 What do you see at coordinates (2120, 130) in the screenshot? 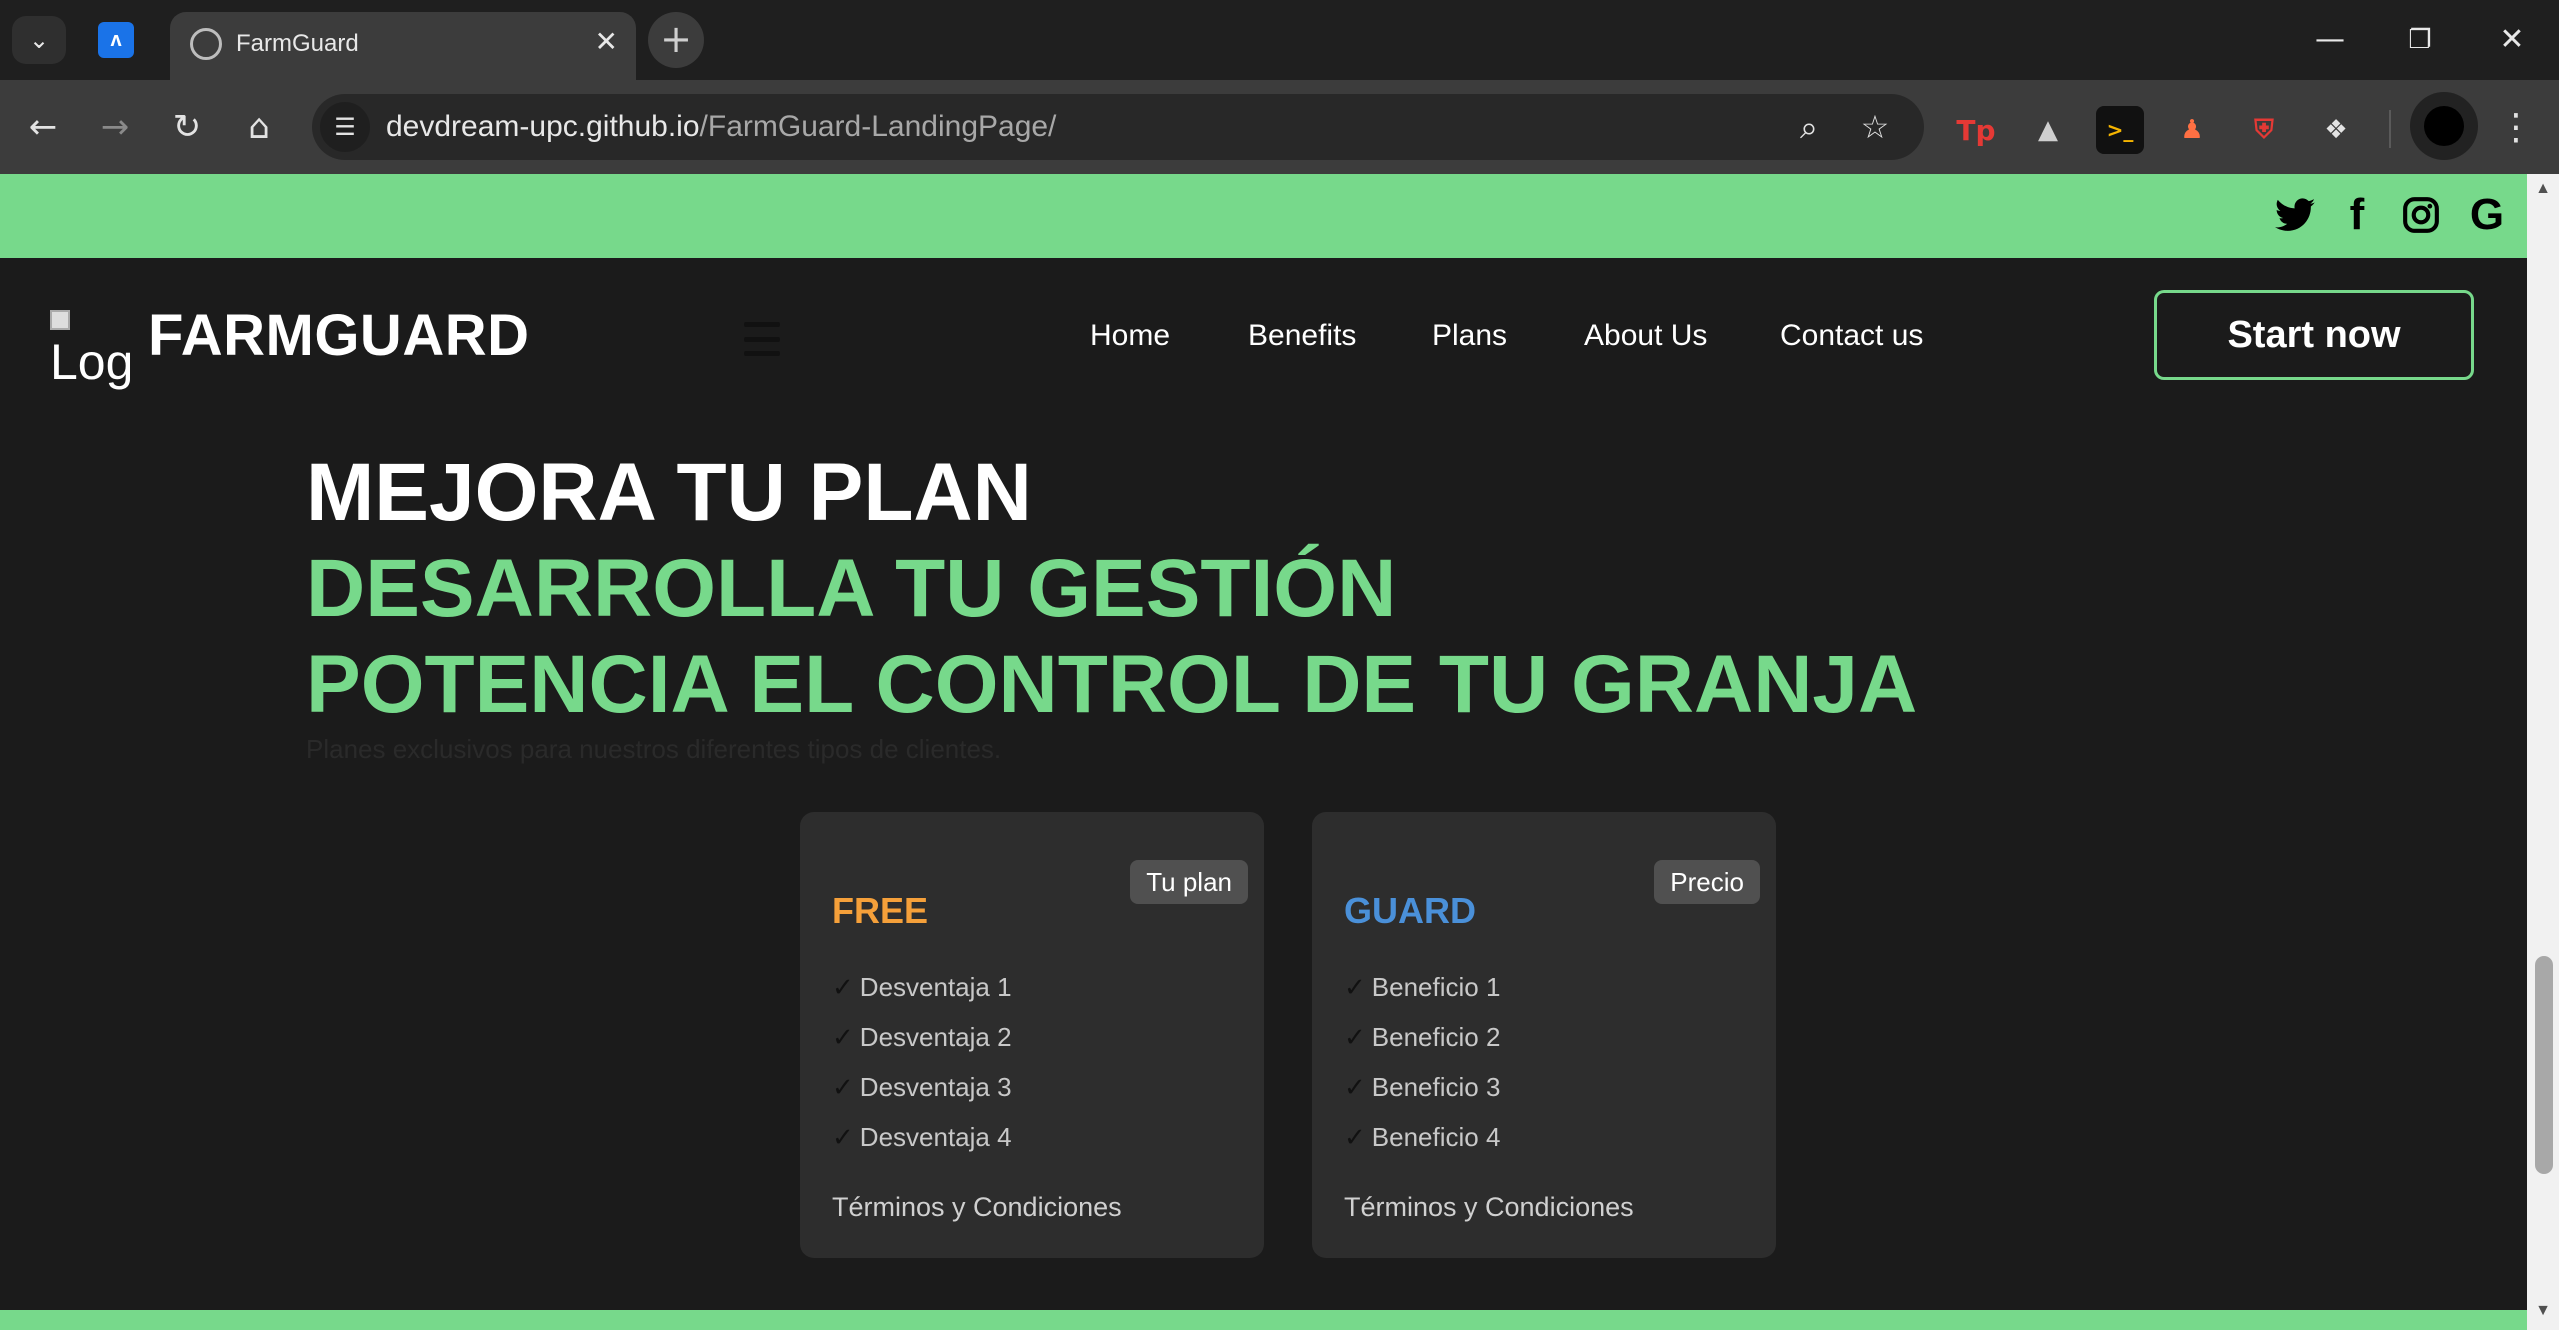
I see `extension-terminal-icon: >_` at bounding box center [2120, 130].